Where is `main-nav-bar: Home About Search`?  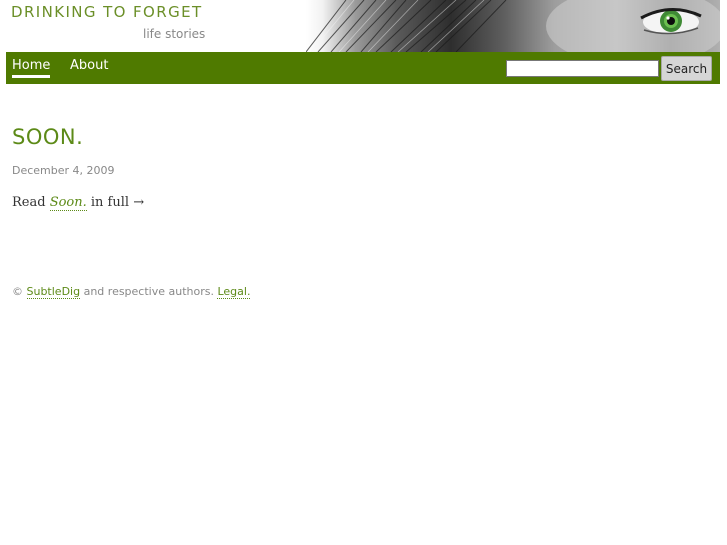
main-nav-bar: Home About Search is located at coordinates (363, 68).